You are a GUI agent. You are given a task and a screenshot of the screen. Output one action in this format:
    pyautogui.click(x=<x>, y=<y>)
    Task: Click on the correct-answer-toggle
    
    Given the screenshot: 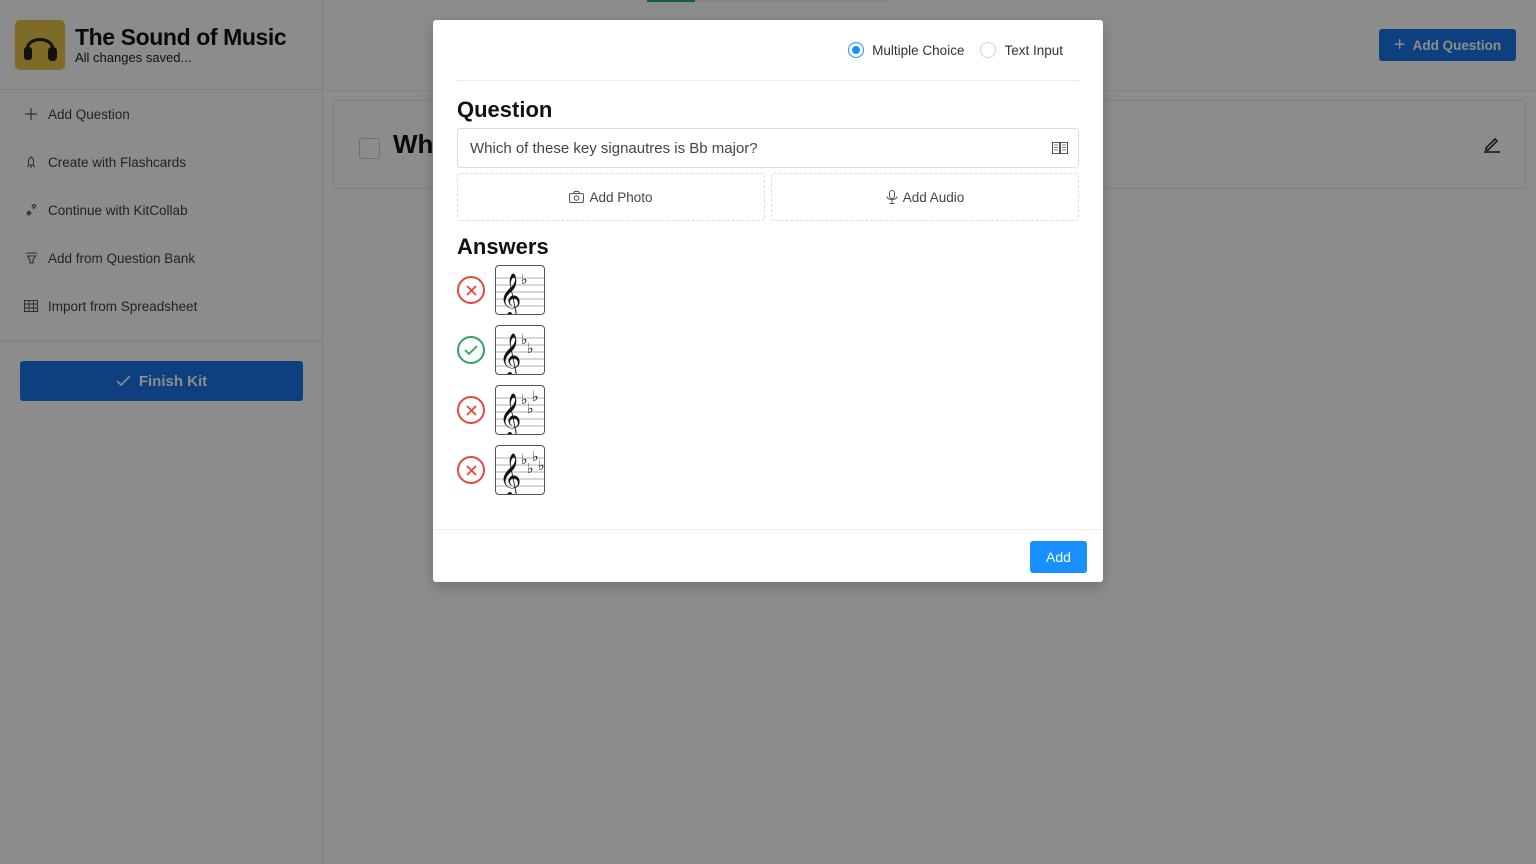 What is the action you would take?
    pyautogui.click(x=471, y=350)
    